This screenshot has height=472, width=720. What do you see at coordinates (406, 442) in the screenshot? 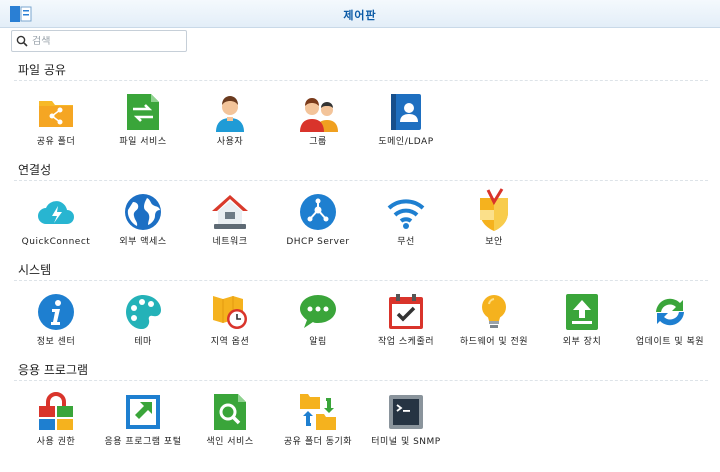
I see `item-label: 터미널 및 SNMP` at bounding box center [406, 442].